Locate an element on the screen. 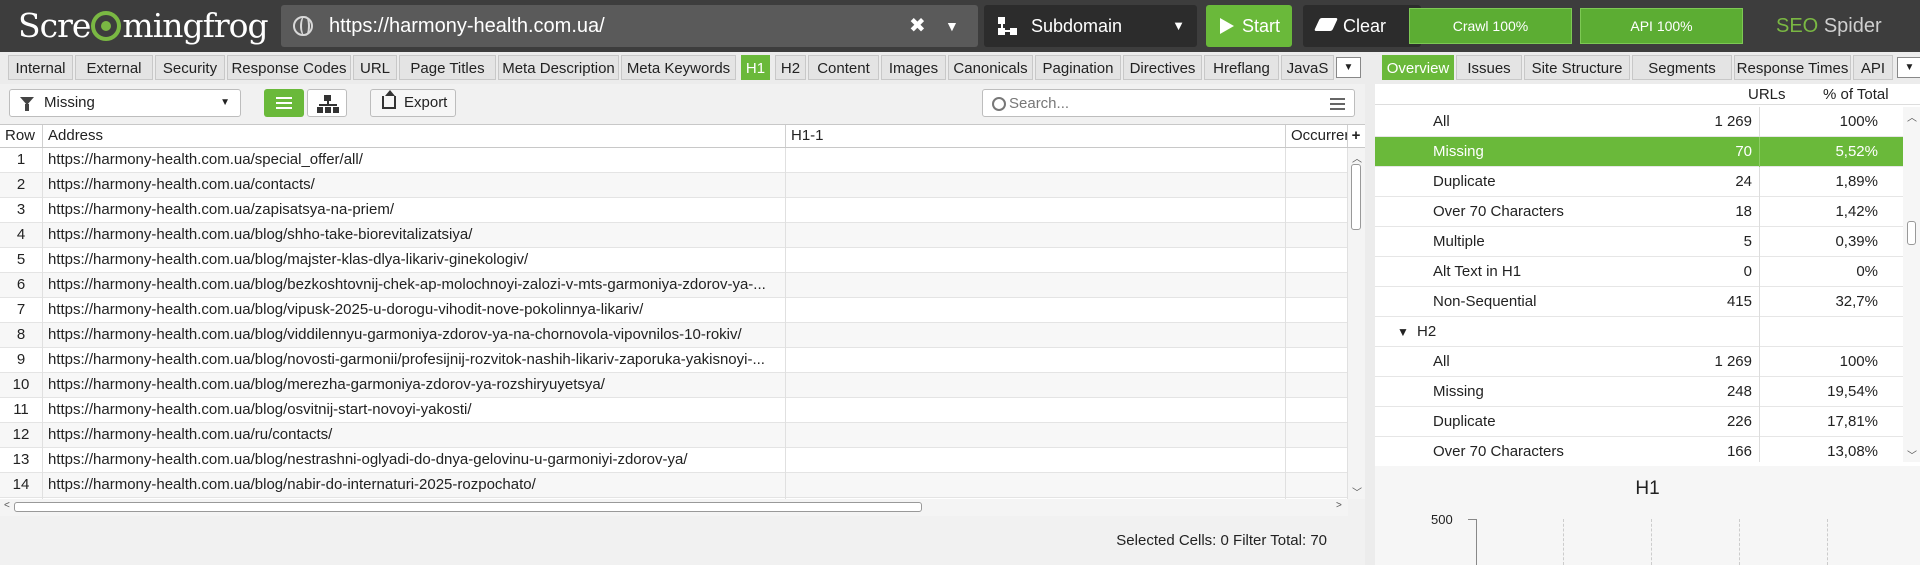 Image resolution: width=1920 pixels, height=565 pixels. overview-group-row: ▼ H2 is located at coordinates (1639, 332).